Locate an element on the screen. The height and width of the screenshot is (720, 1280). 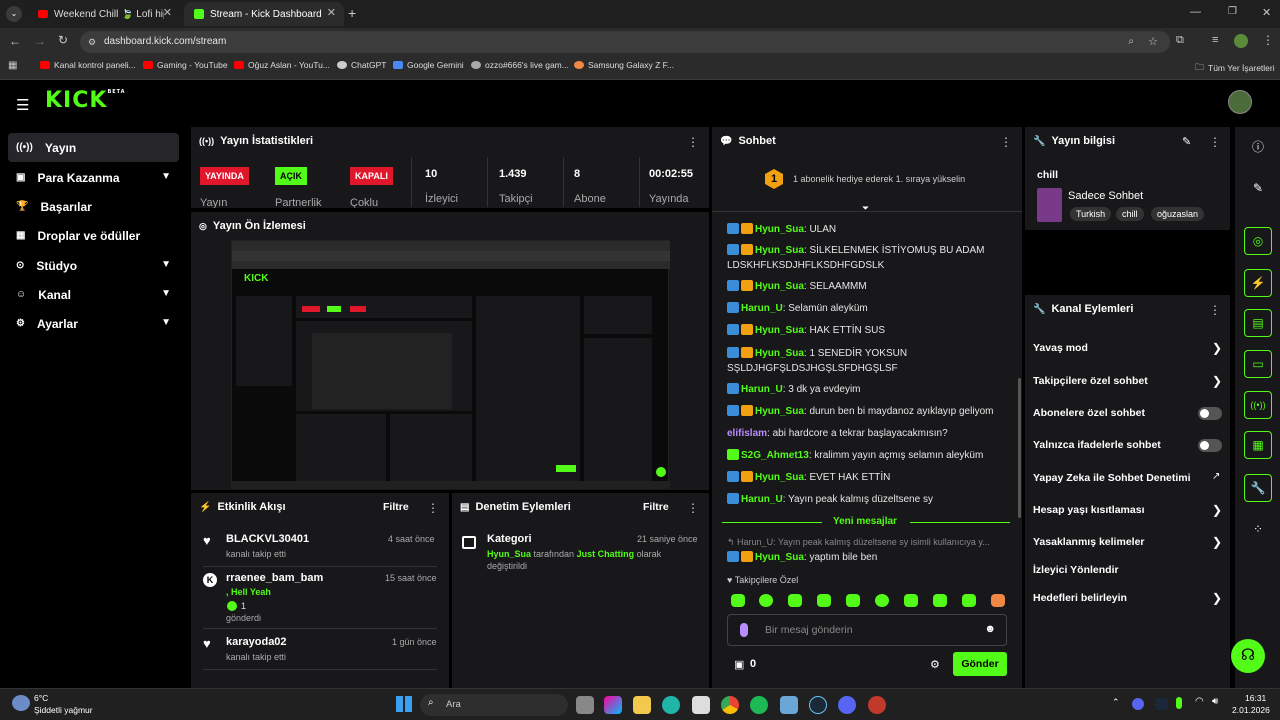
tag: Turkish is located at coordinates (1091, 214).